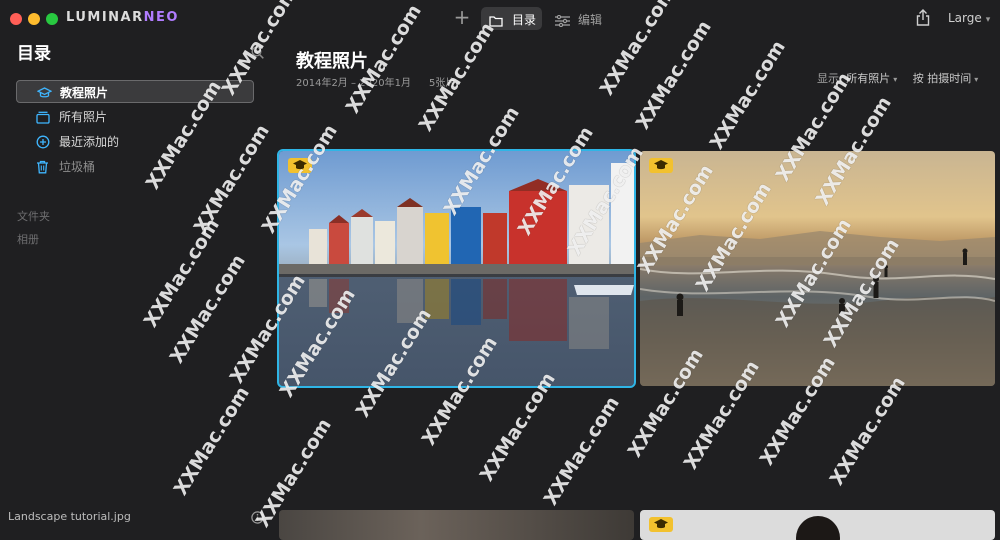  I want to click on date-range: 2014年2月 – 2020年1月, so click(353, 83).